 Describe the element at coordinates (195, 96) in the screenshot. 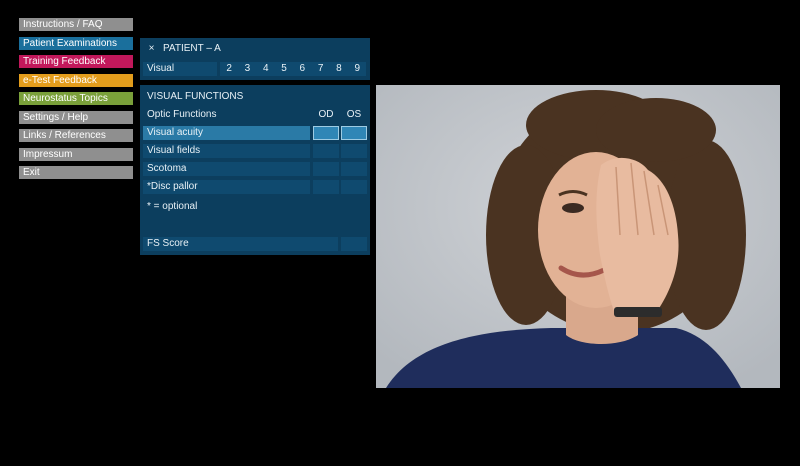

I see `section-title: VISUAL FUNCTIONS` at that location.